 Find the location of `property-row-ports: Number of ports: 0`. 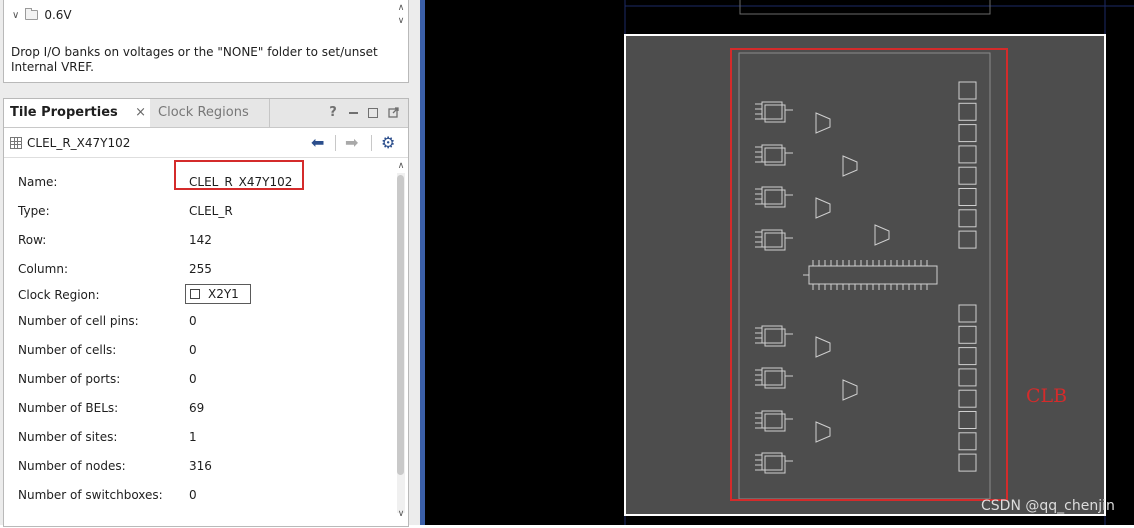

property-row-ports: Number of ports: 0 is located at coordinates (203, 382).